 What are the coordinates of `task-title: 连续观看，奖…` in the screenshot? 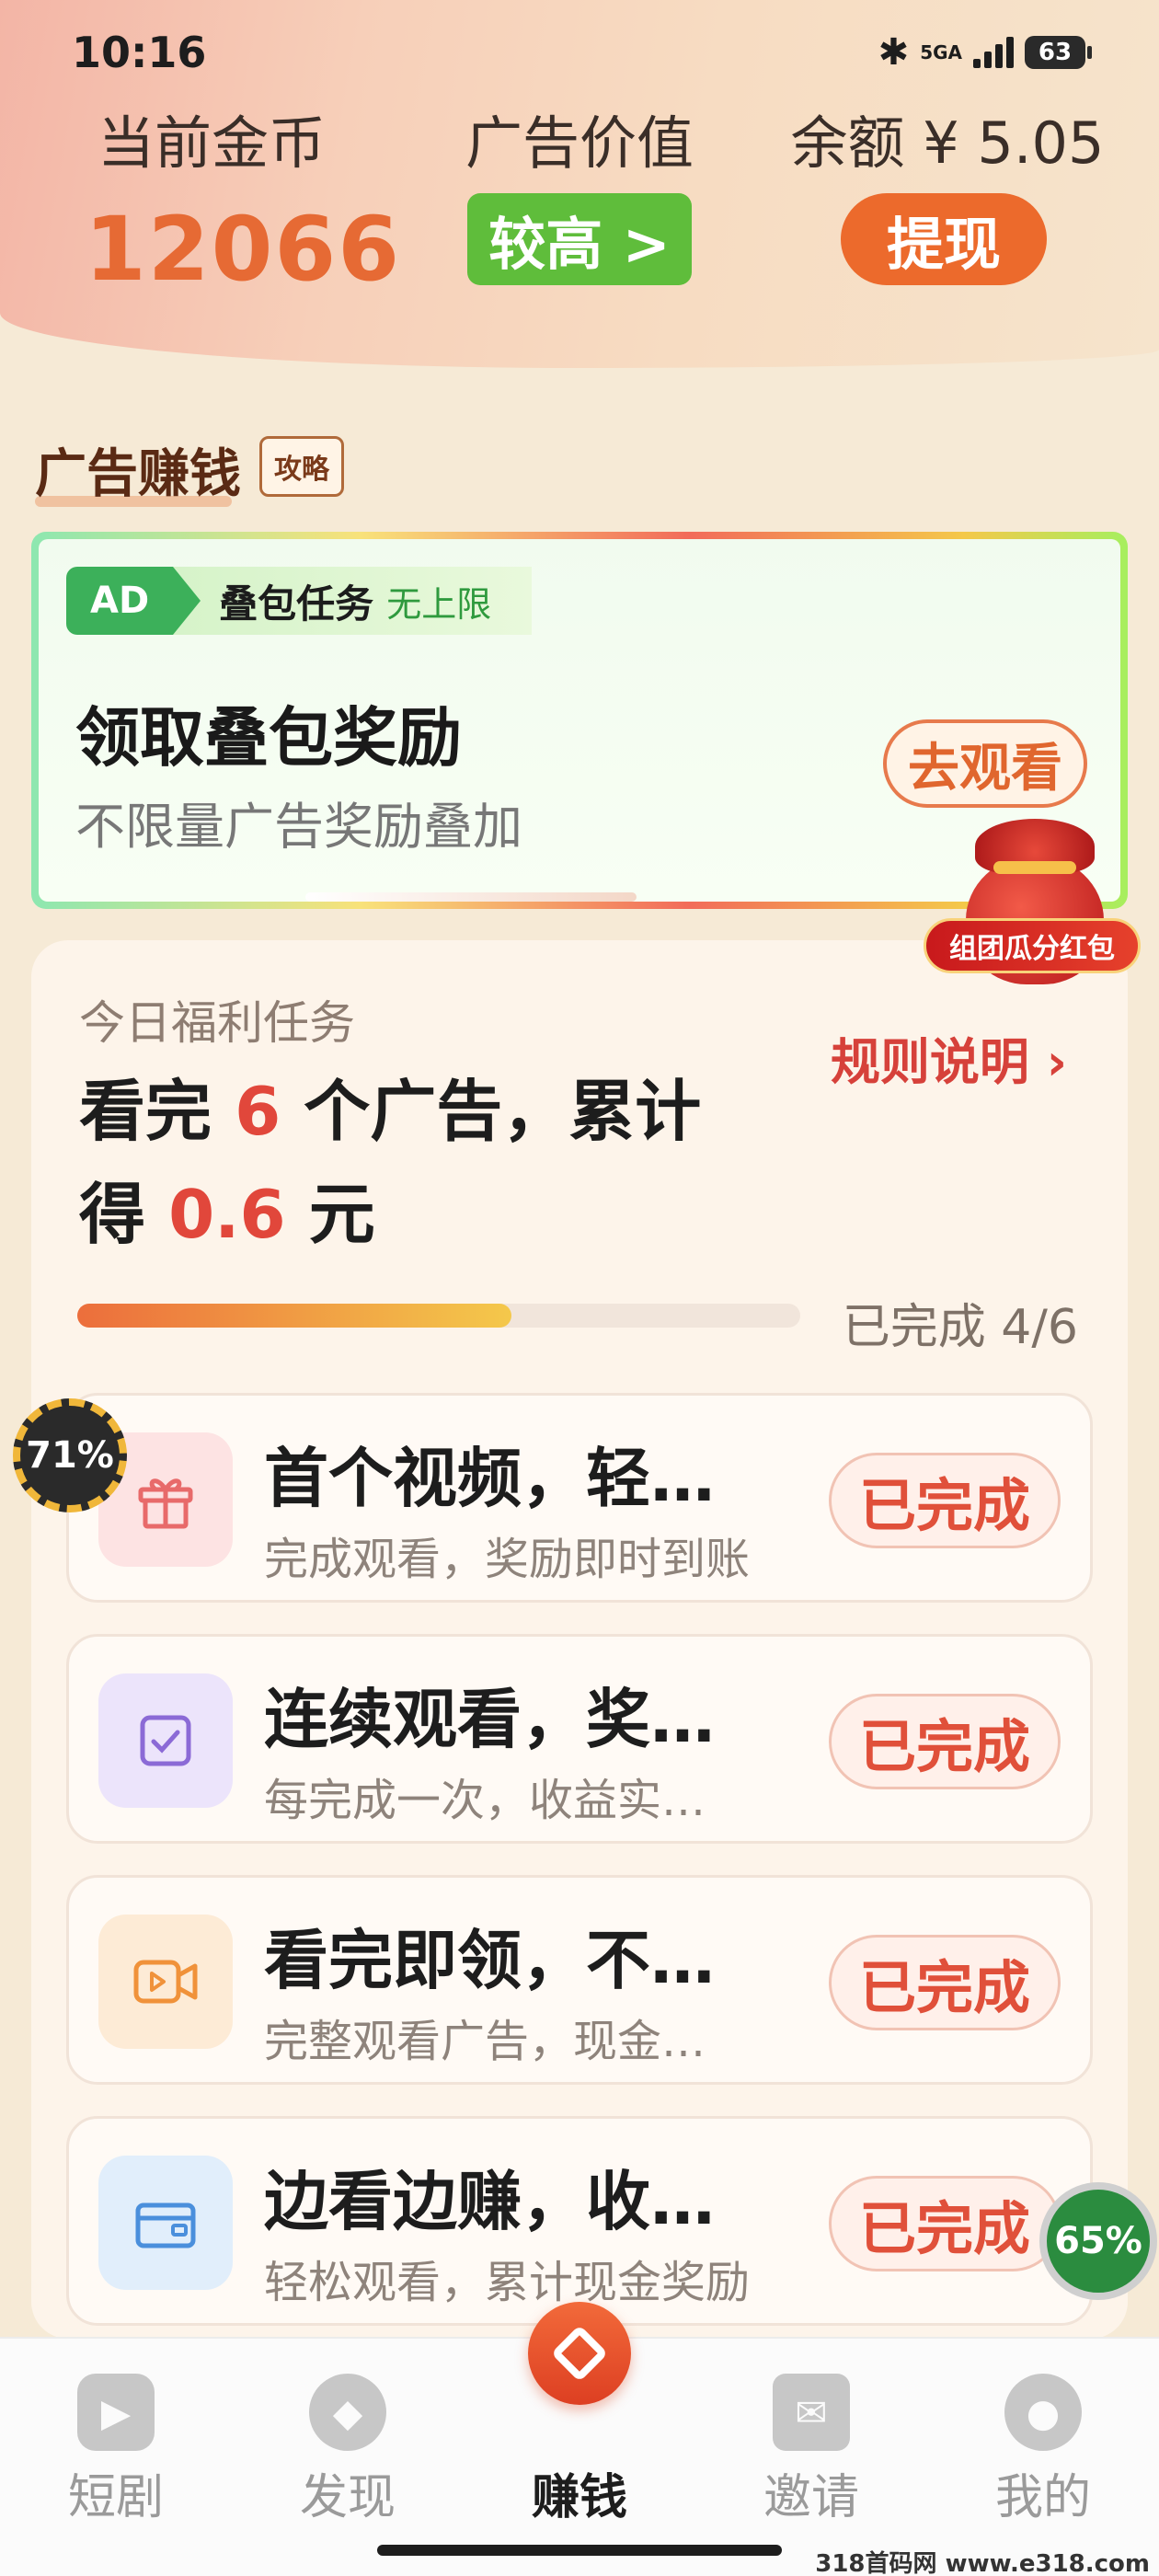 It's located at (489, 1719).